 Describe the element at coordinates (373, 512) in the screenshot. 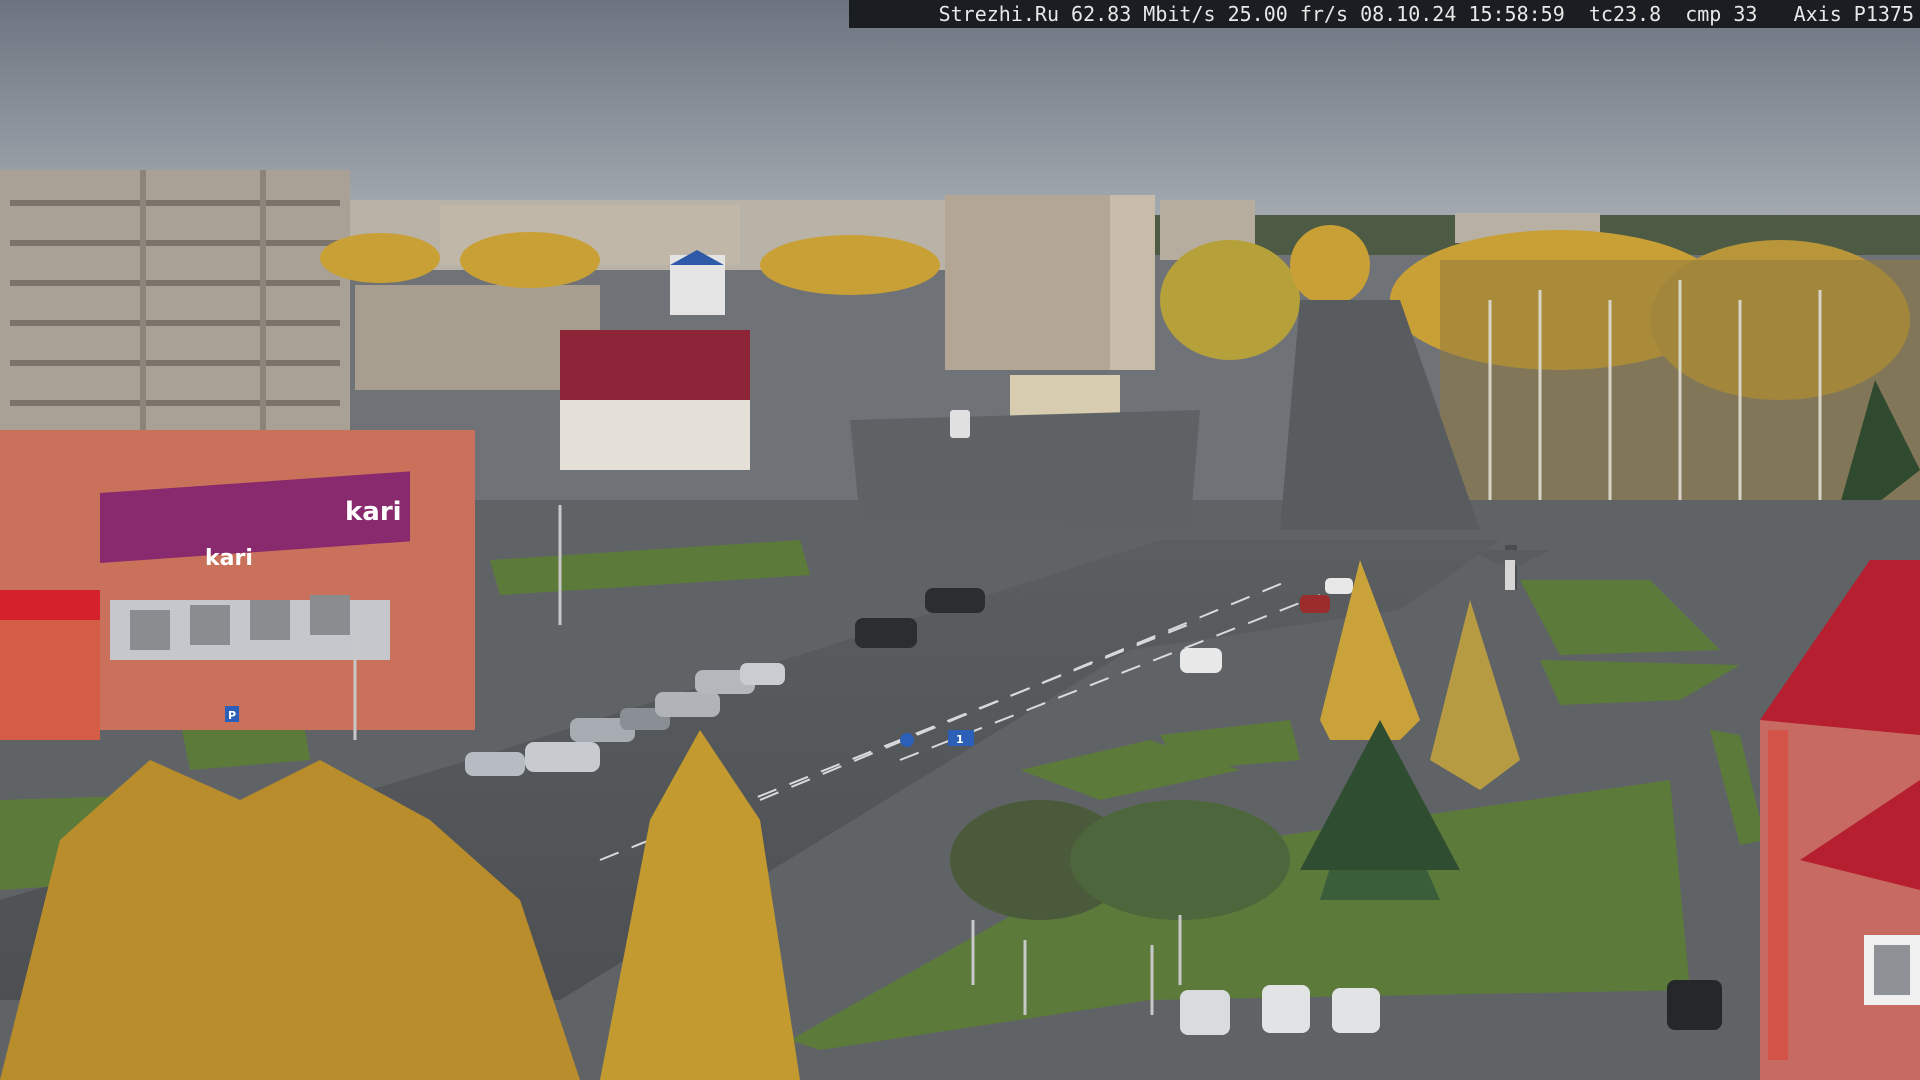

I see `store-brand-label: kari` at that location.